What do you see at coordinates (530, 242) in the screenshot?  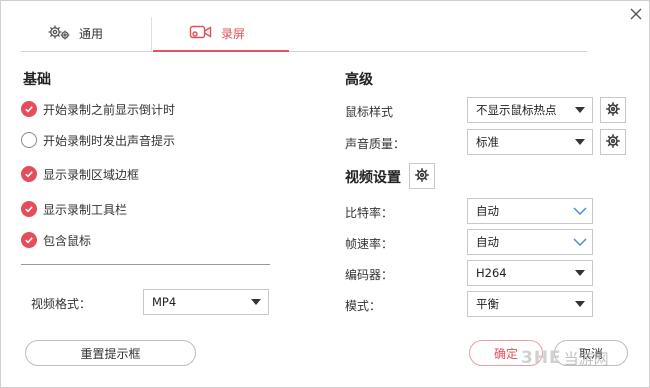 I see `framerate-select: 自动` at bounding box center [530, 242].